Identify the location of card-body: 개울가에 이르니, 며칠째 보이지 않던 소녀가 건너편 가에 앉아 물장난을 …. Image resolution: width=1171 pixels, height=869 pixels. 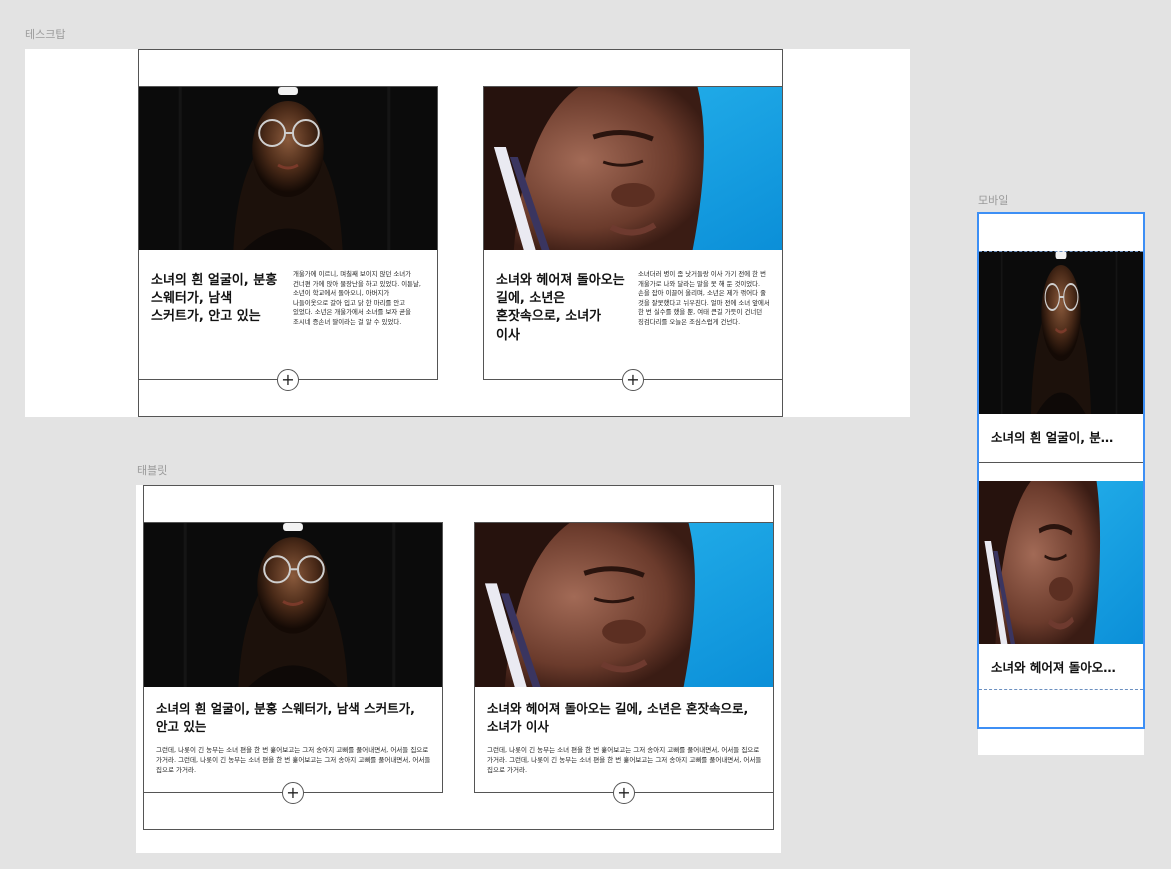
(357, 298).